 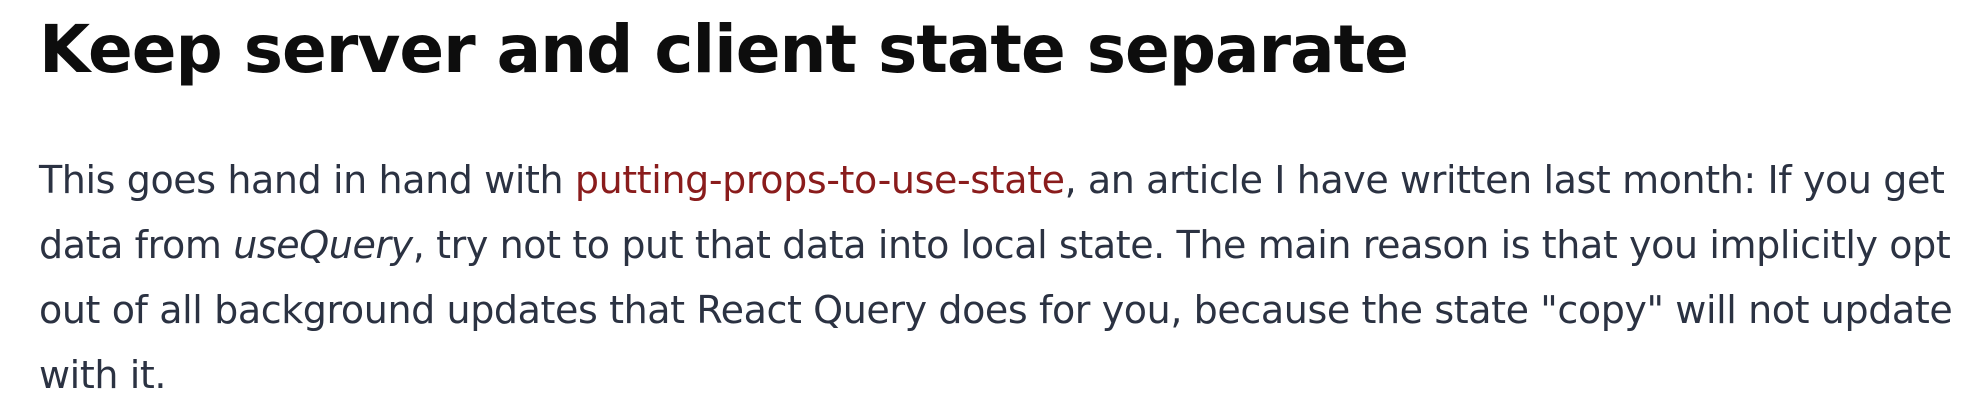 I want to click on paragraph-text-intro: This goes hand in hand with, so click(x=307, y=180).